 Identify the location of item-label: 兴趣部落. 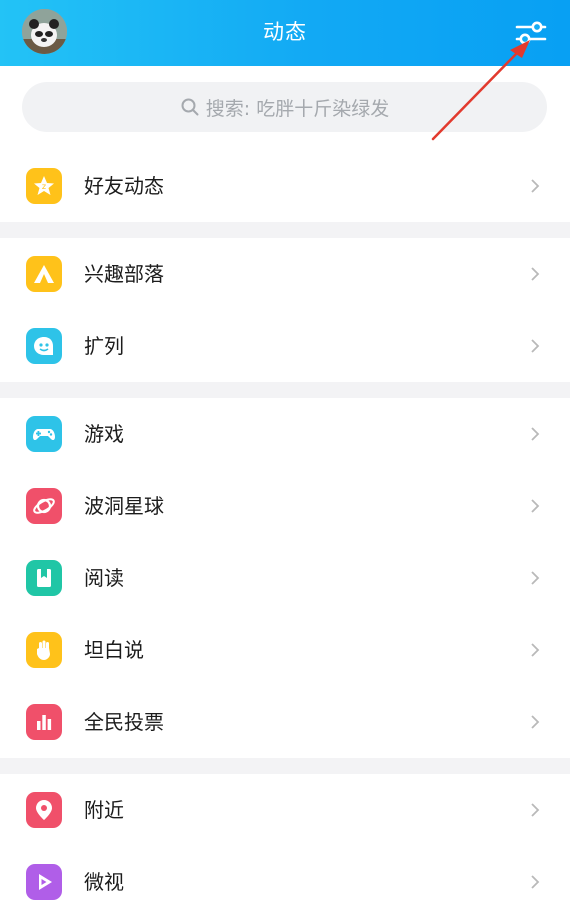
(124, 274).